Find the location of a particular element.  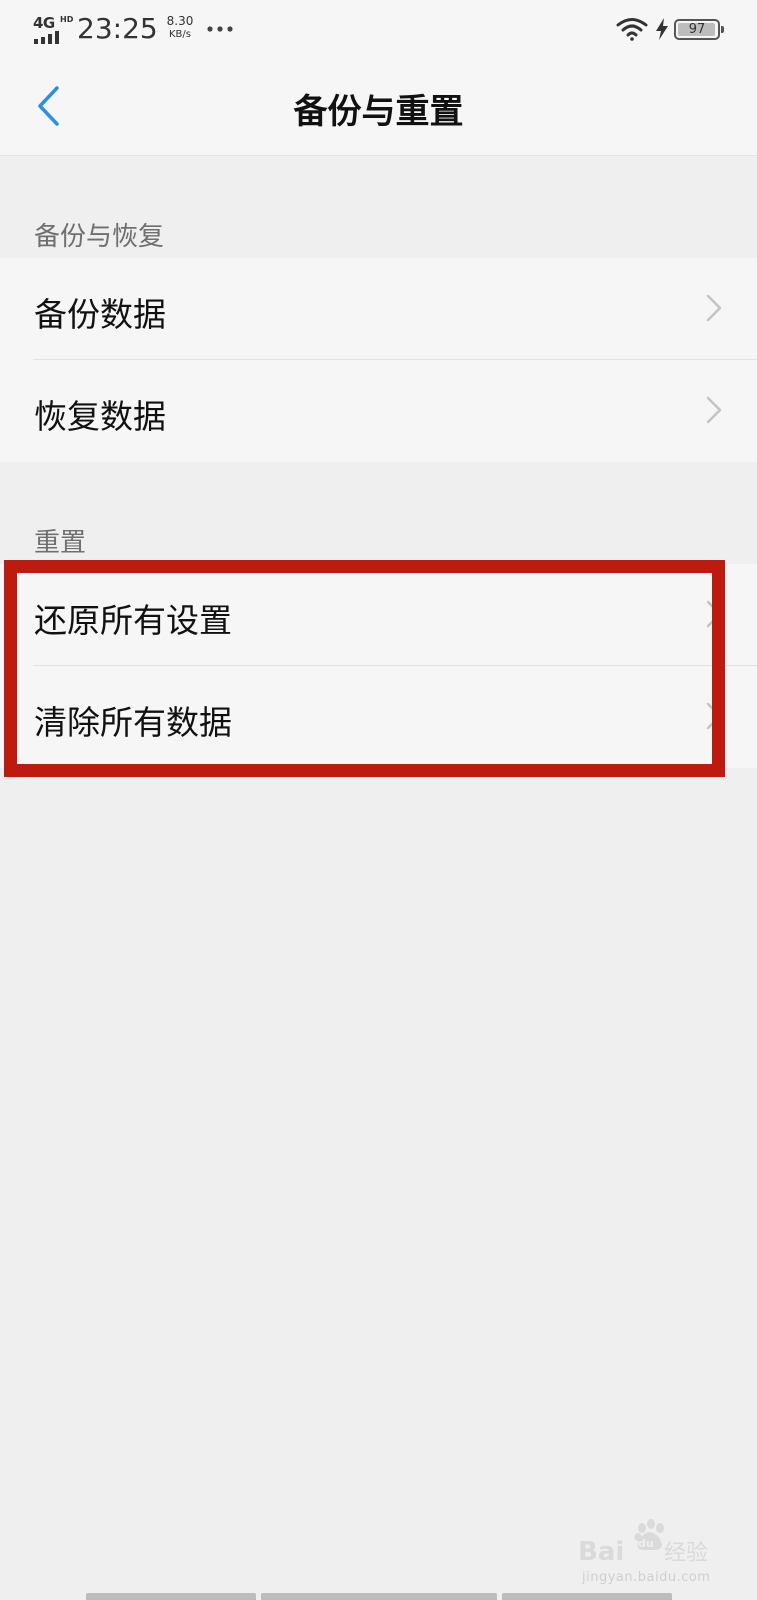

section-header-backup-restore: 备份与恢复 is located at coordinates (99, 237).